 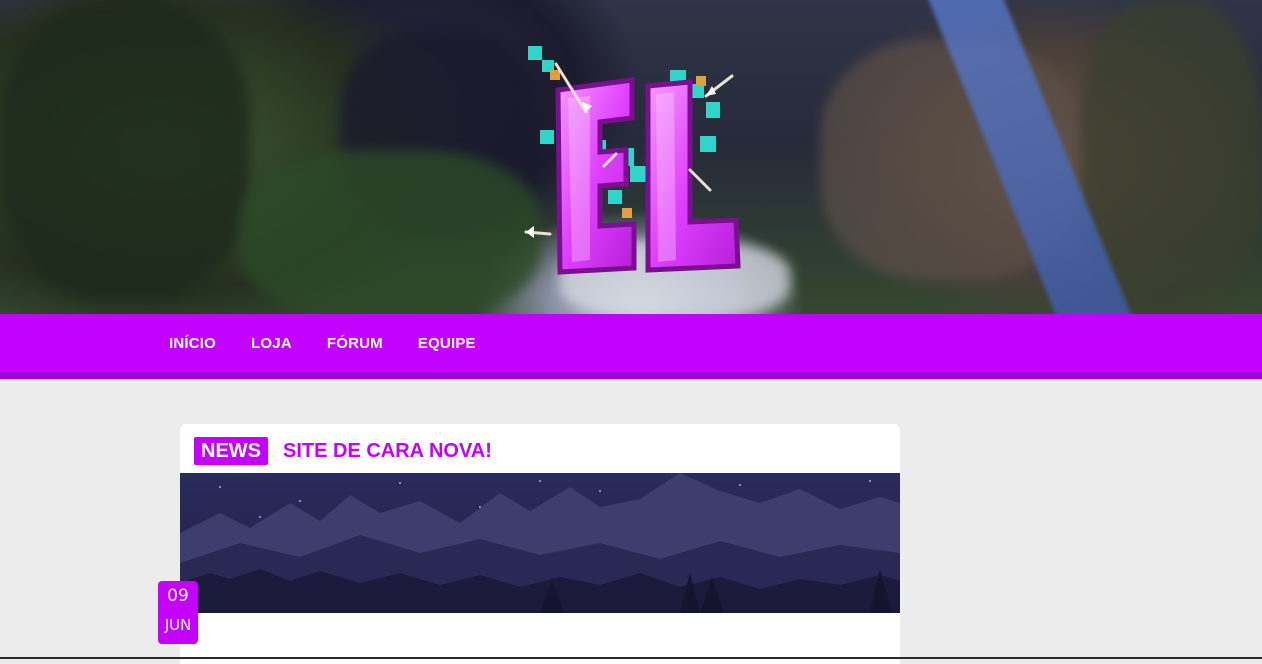 I want to click on hero-scenery-hill, so click(x=125, y=150).